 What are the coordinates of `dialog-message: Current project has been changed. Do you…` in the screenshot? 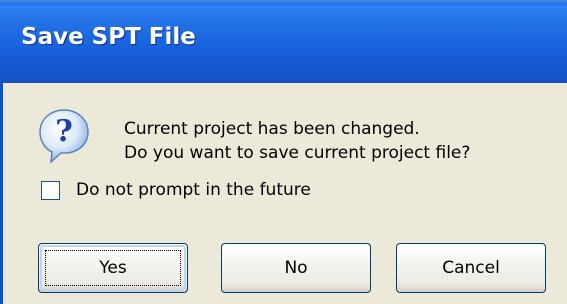 It's located at (297, 141).